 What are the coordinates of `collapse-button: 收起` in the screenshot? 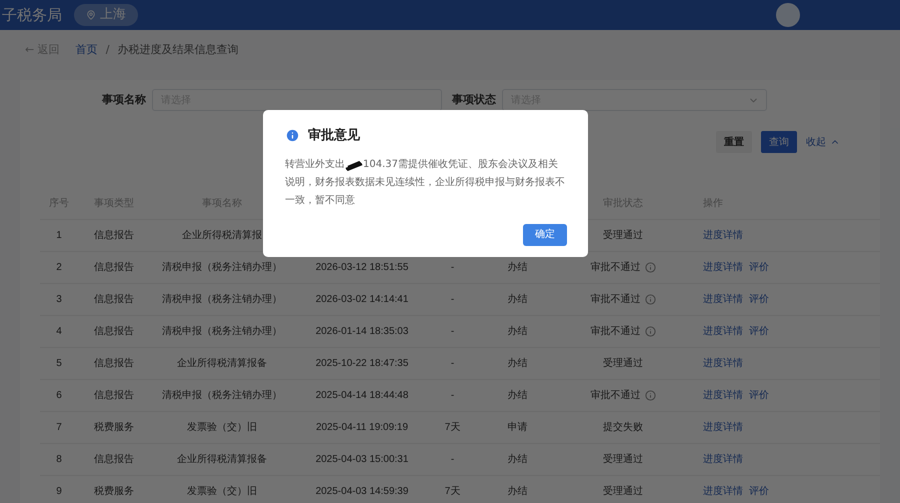 It's located at (823, 142).